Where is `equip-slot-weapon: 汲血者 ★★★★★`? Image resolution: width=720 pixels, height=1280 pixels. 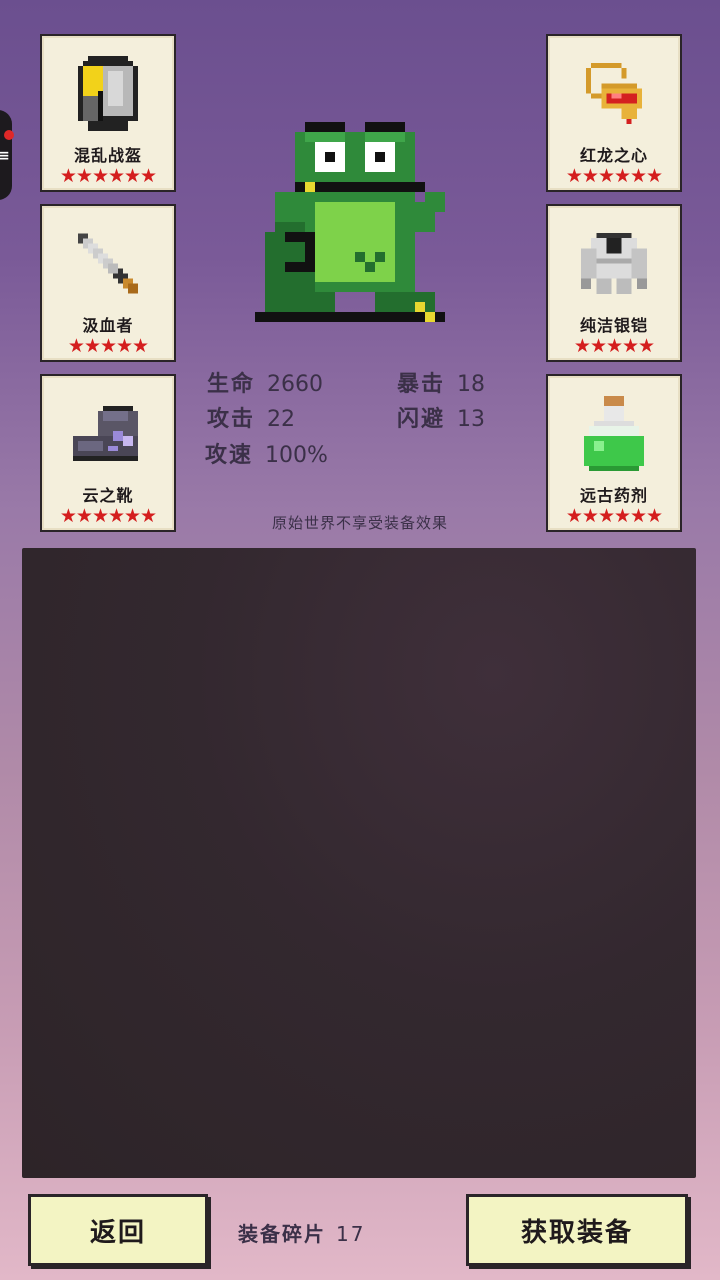 equip-slot-weapon: 汲血者 ★★★★★ is located at coordinates (108, 283).